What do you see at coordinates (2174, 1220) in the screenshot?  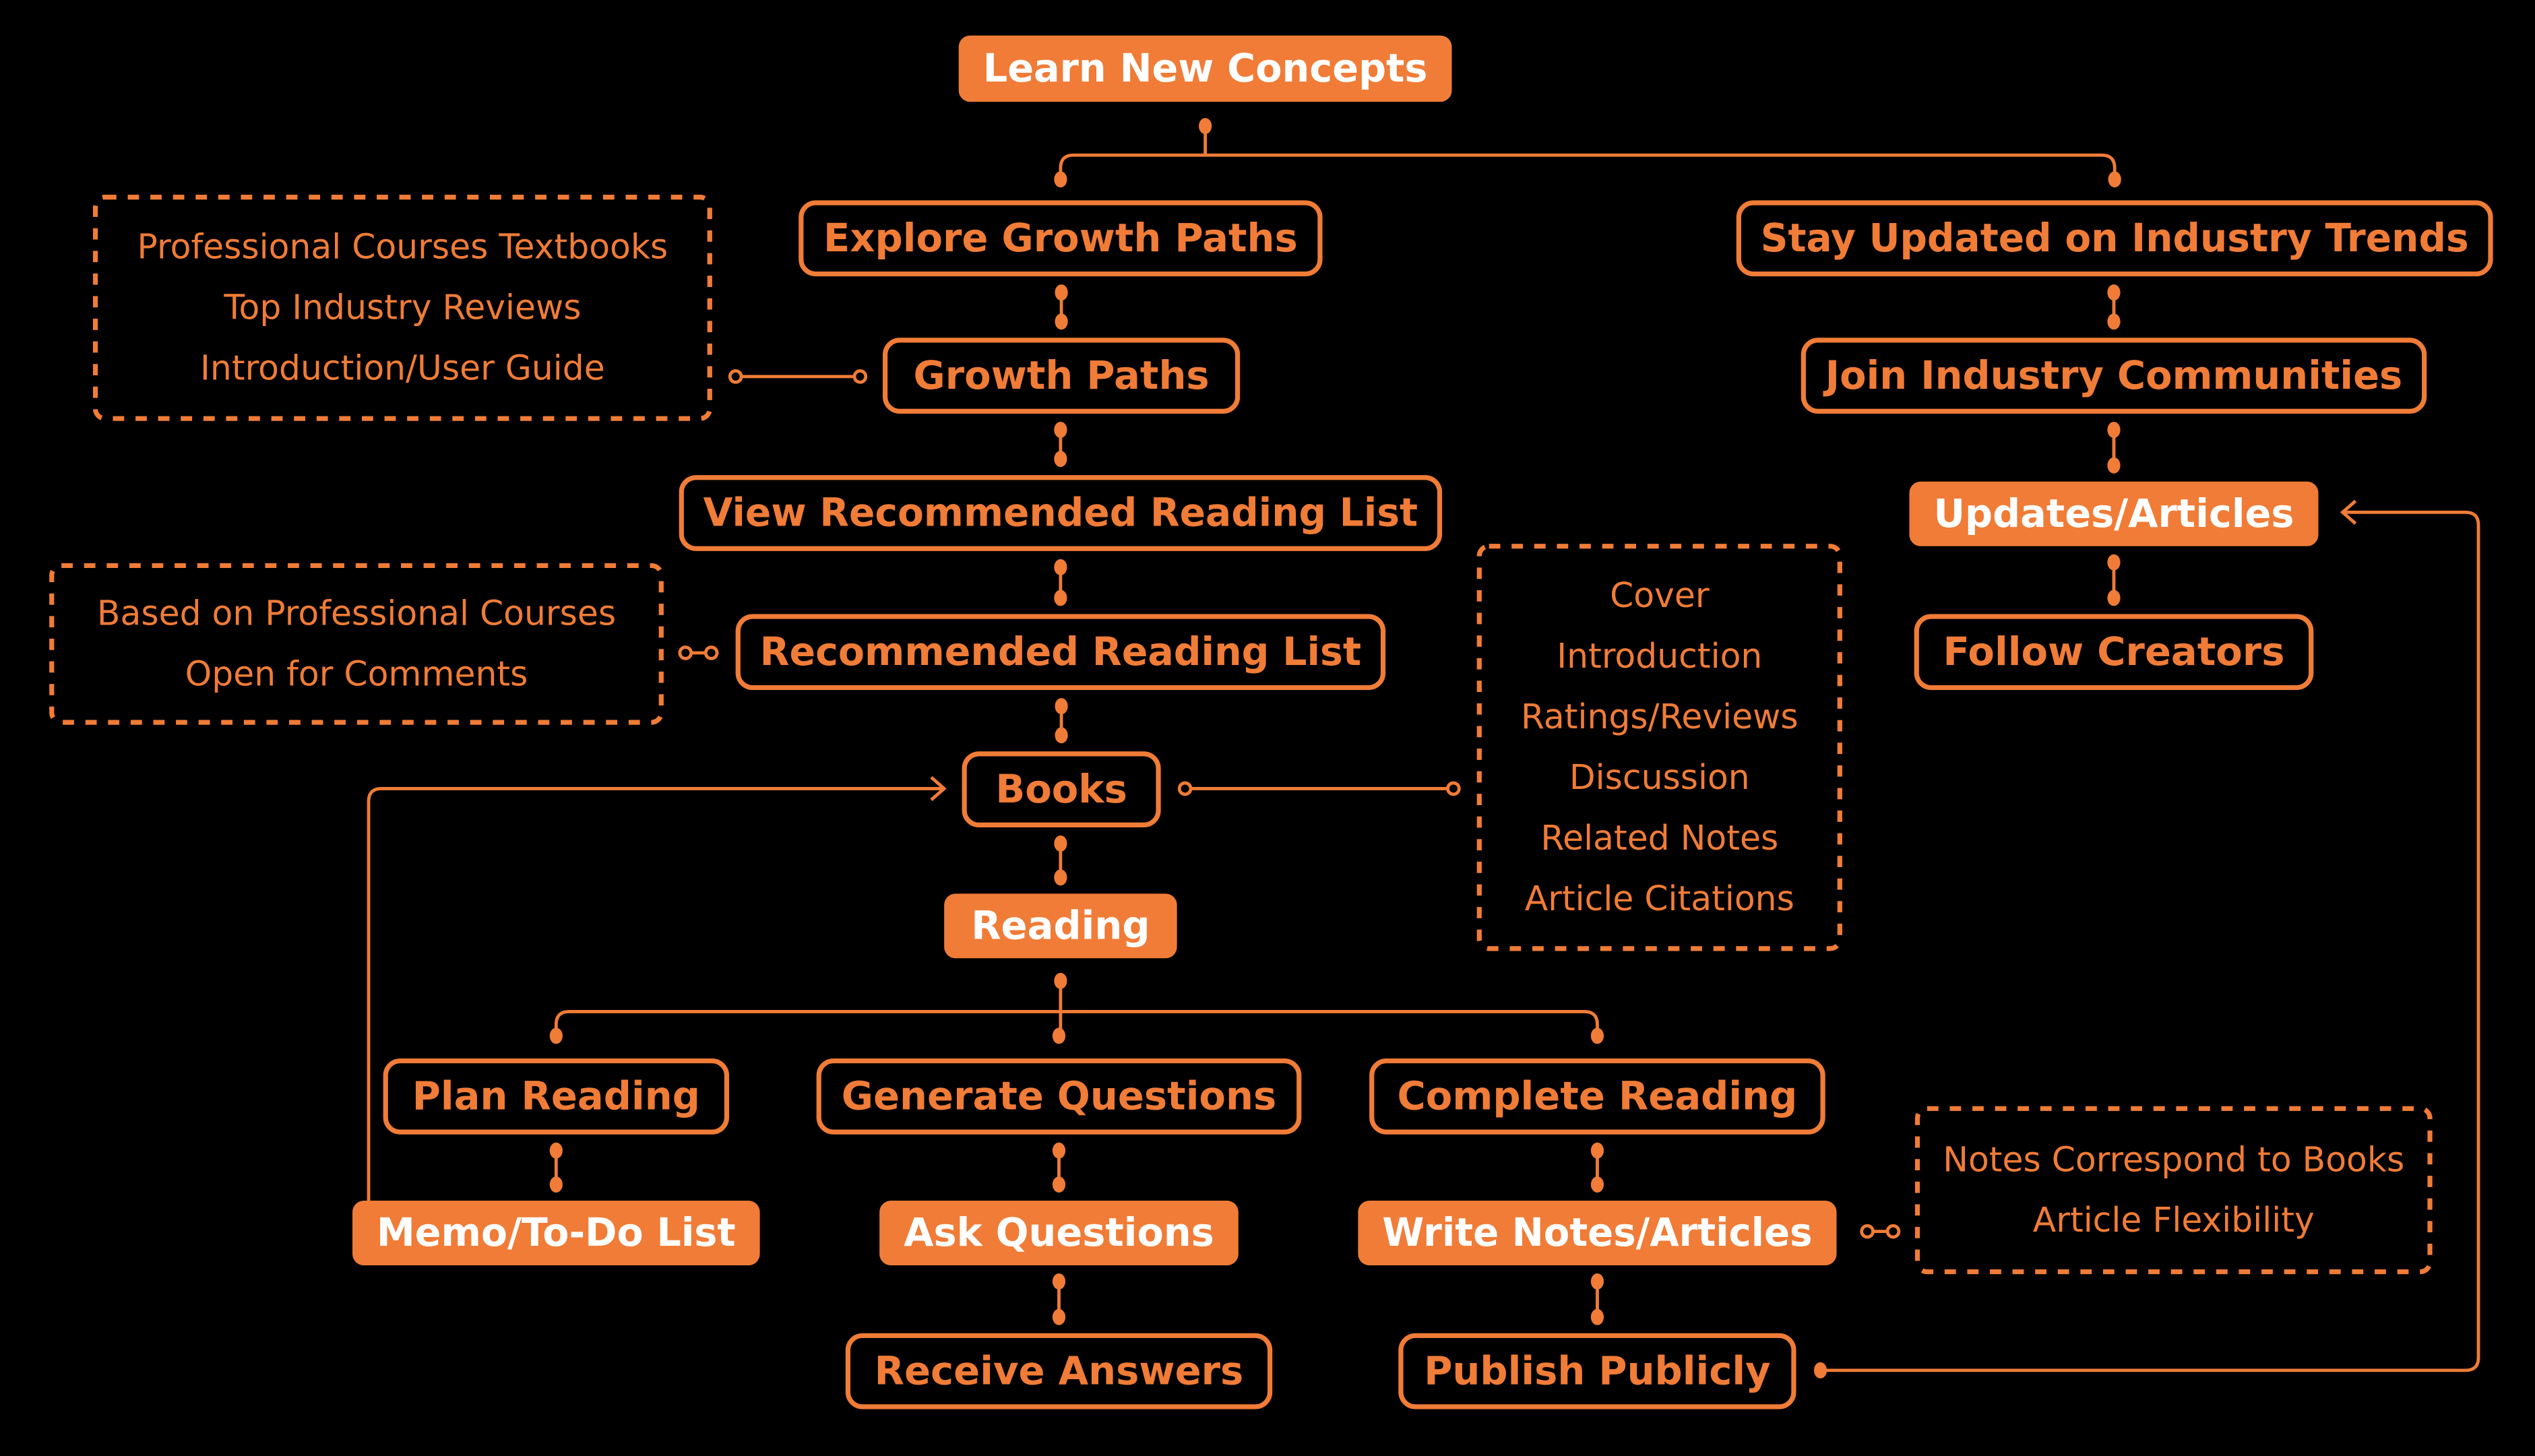 I see `note-line: Article Flexibility` at bounding box center [2174, 1220].